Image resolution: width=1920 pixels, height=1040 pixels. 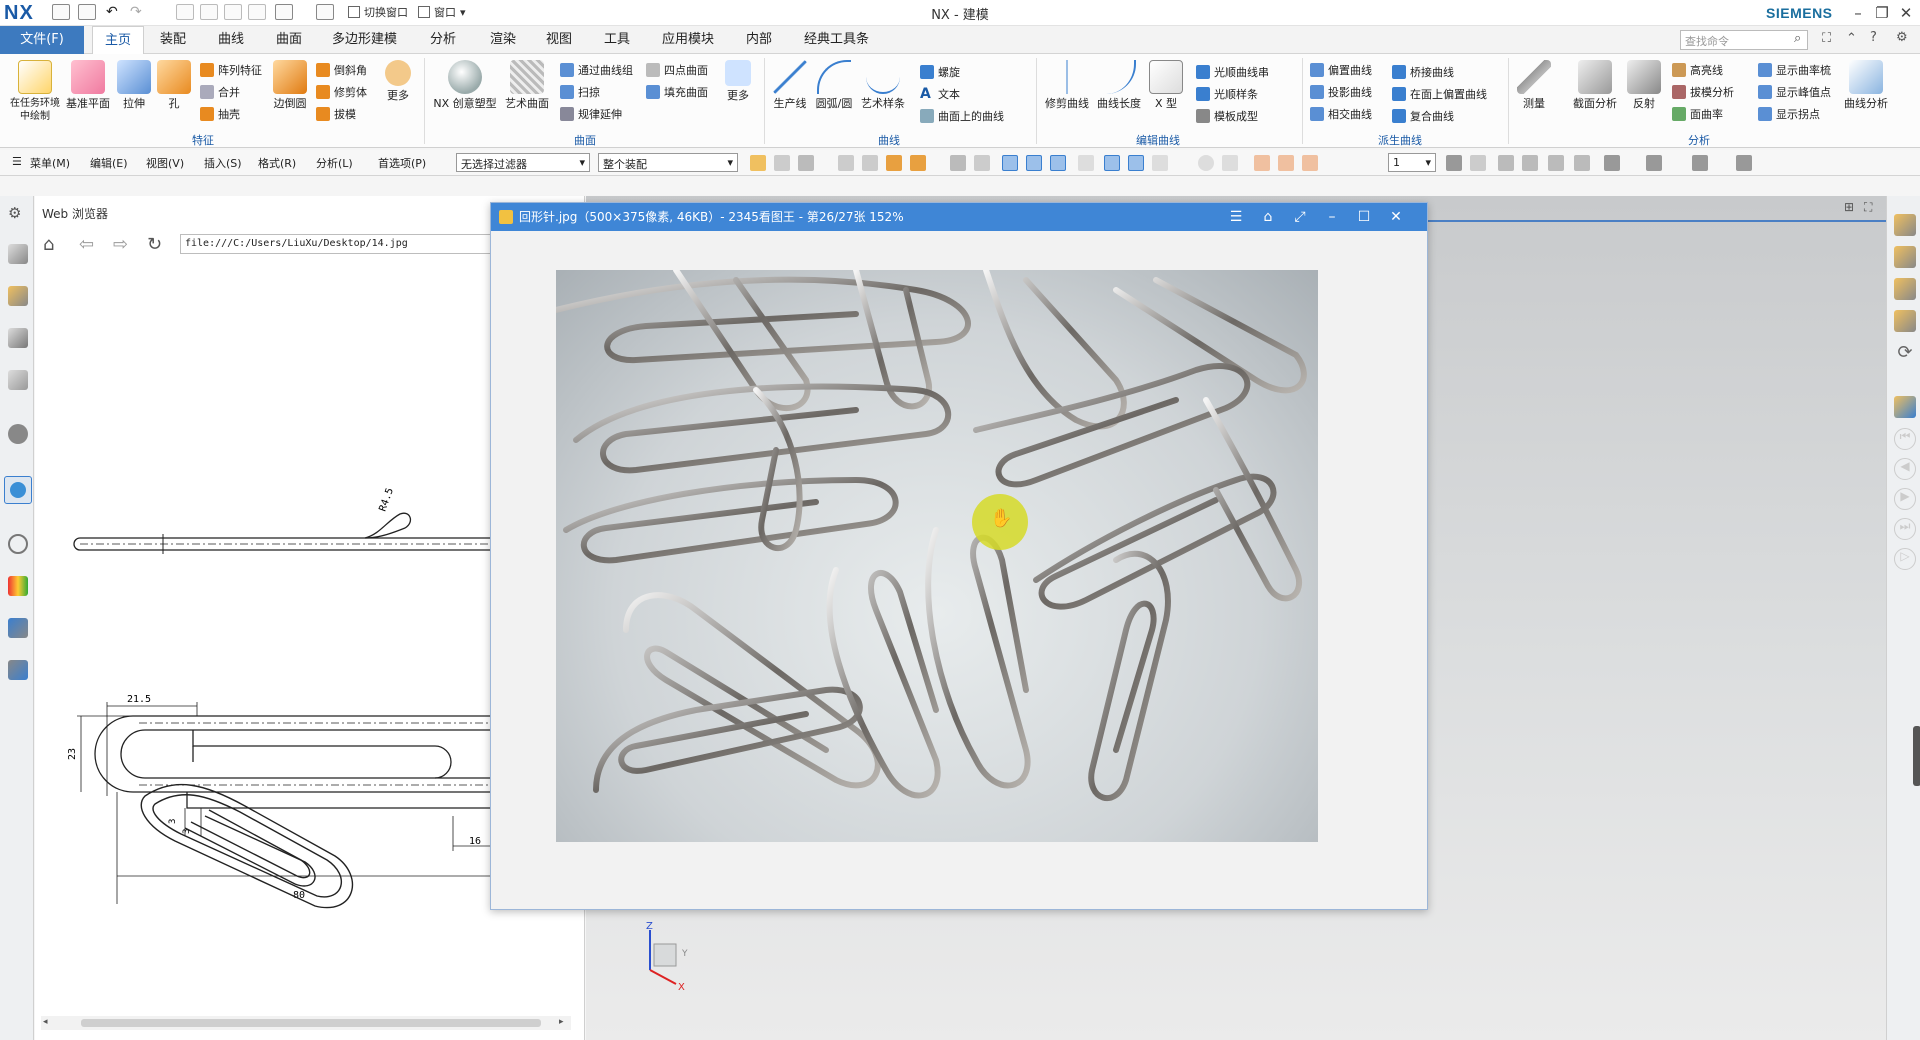 I want to click on info-icon, so click(x=18, y=434).